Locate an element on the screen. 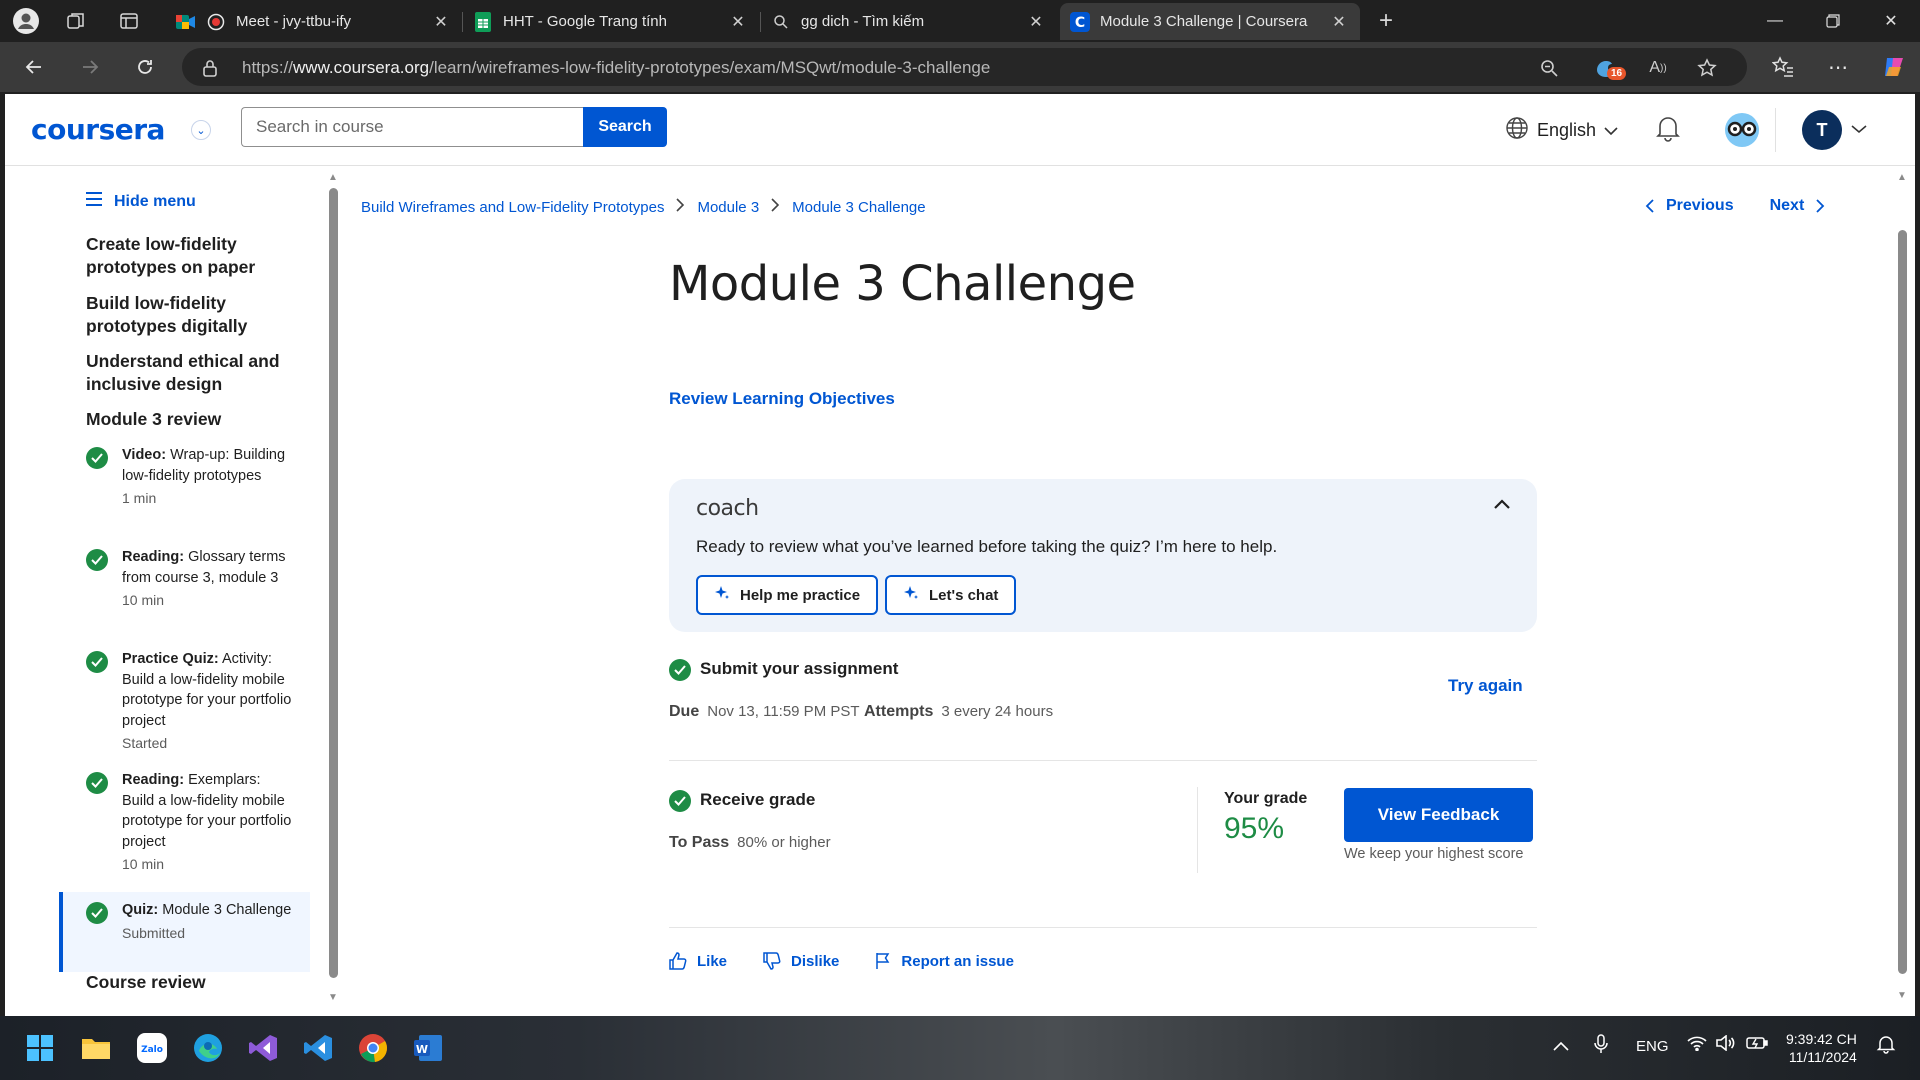  coach-avatar-icon is located at coordinates (1742, 130).